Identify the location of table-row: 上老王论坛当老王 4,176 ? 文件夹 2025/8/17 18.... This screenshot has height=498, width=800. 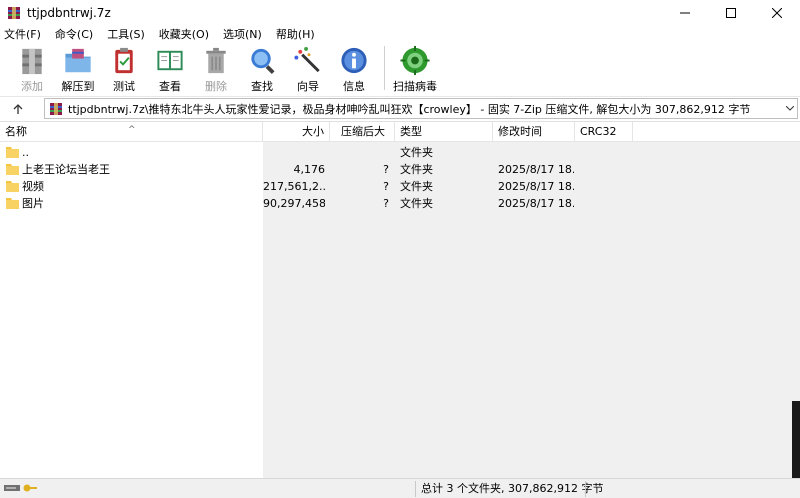
(400, 169).